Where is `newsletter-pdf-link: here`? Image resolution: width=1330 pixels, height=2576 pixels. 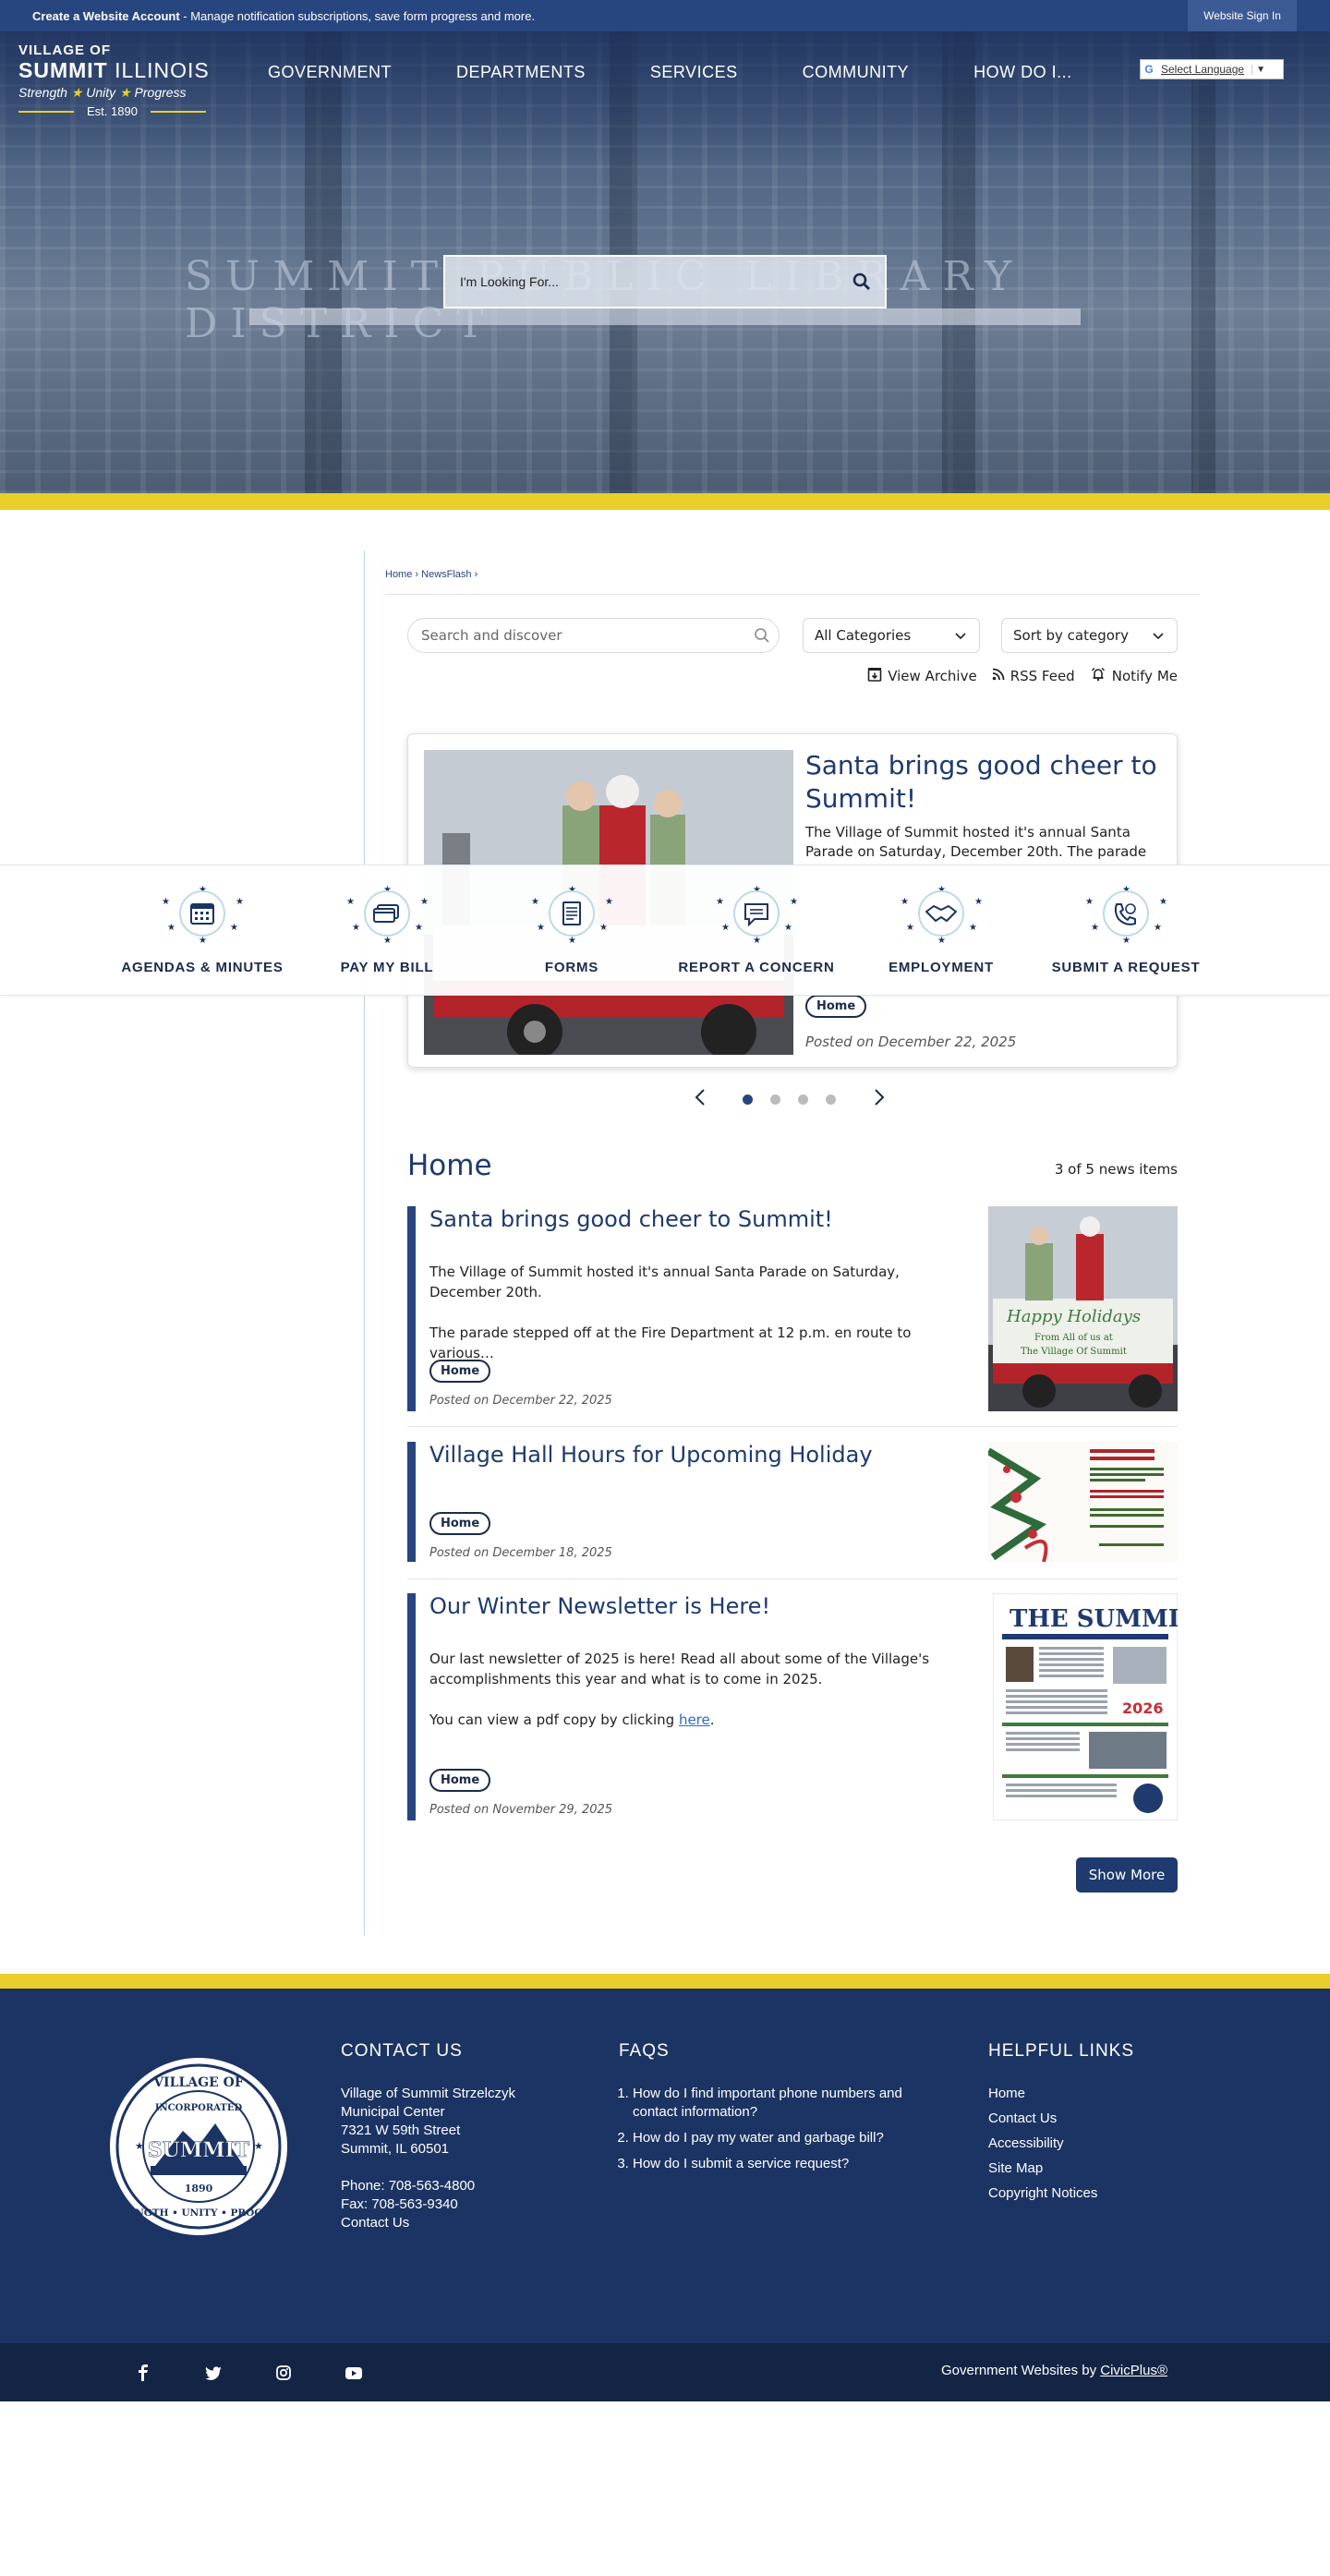 newsletter-pdf-link: here is located at coordinates (694, 1719).